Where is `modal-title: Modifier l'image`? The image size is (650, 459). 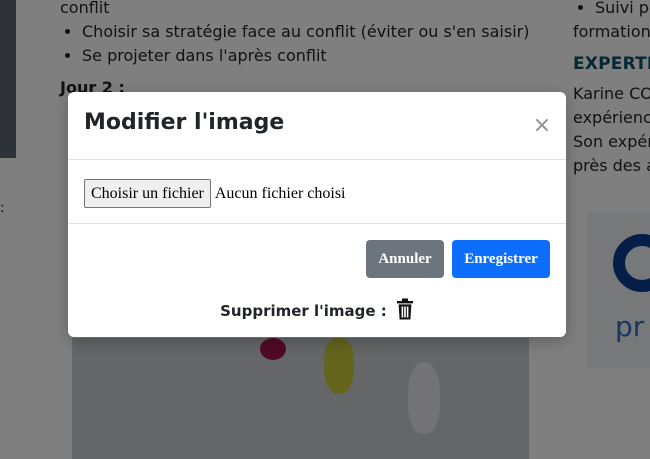 modal-title: Modifier l'image is located at coordinates (184, 122).